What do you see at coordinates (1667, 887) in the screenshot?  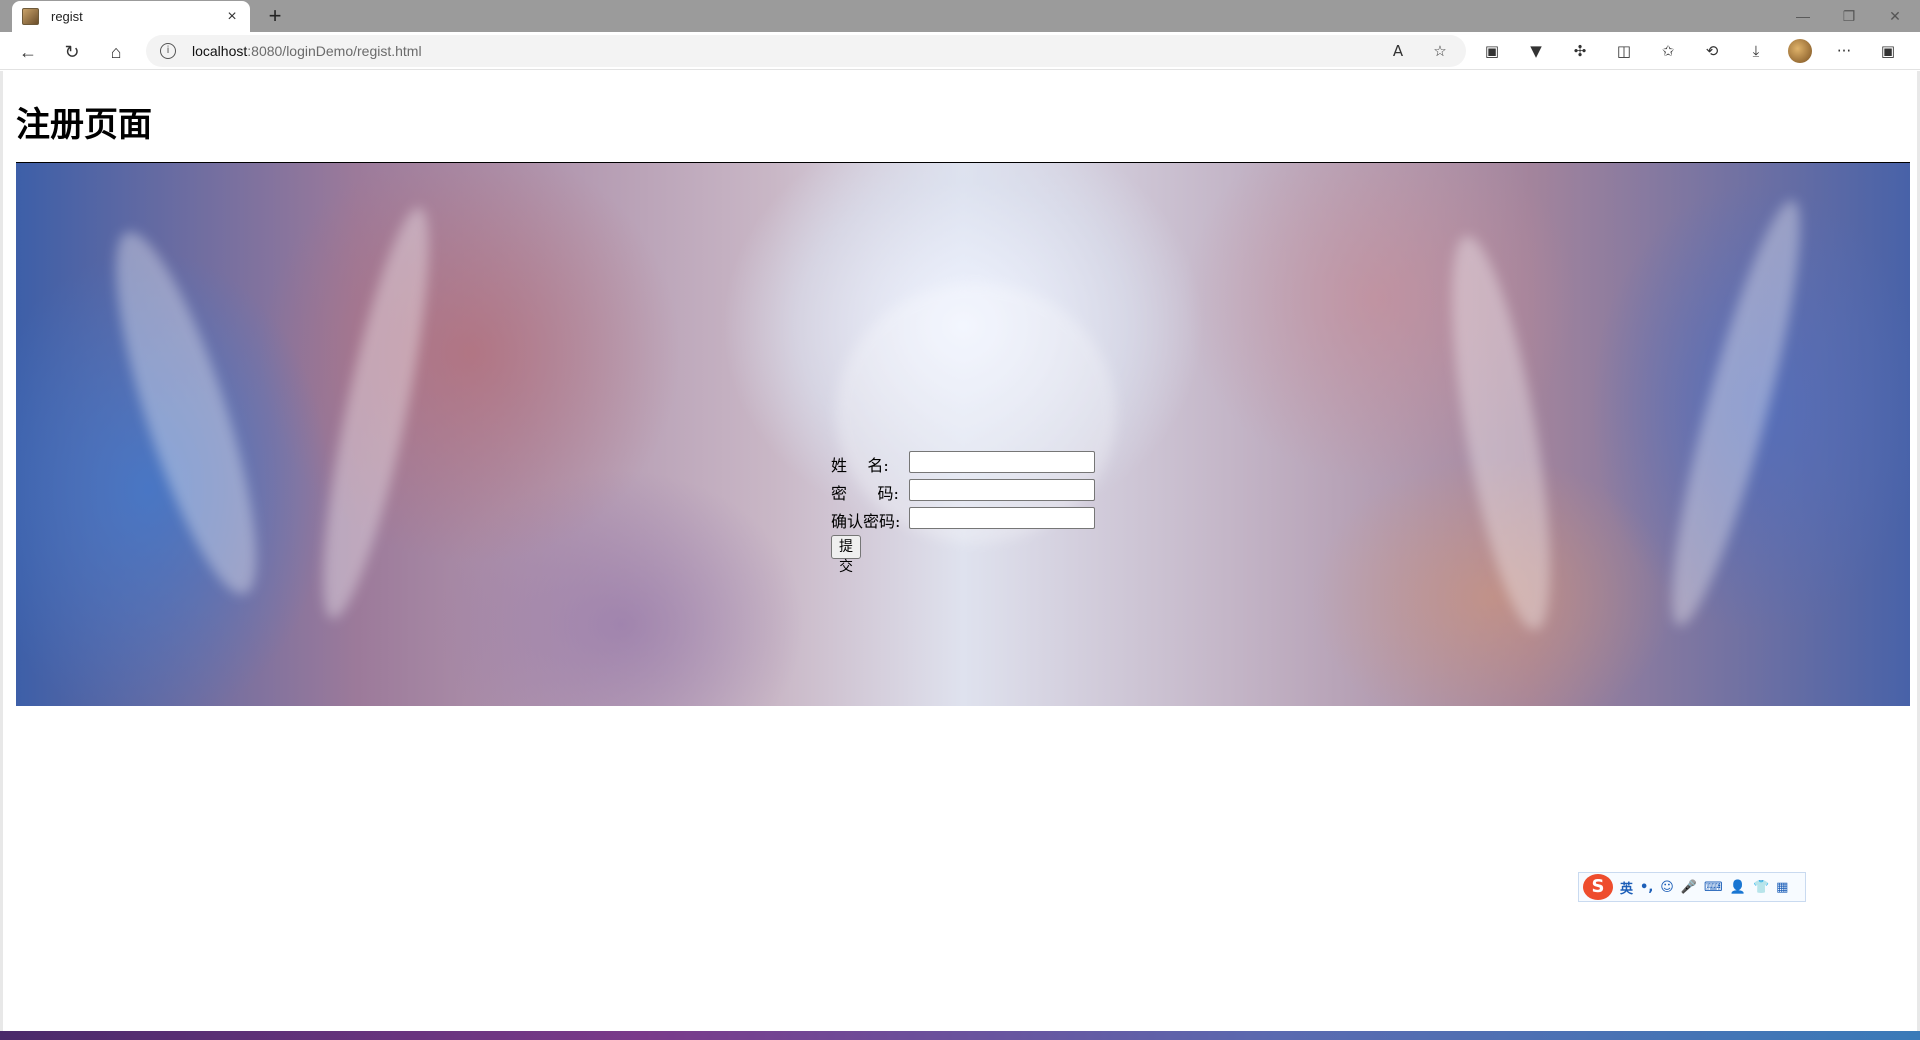 I see `ime-emoji-icon: ☺` at bounding box center [1667, 887].